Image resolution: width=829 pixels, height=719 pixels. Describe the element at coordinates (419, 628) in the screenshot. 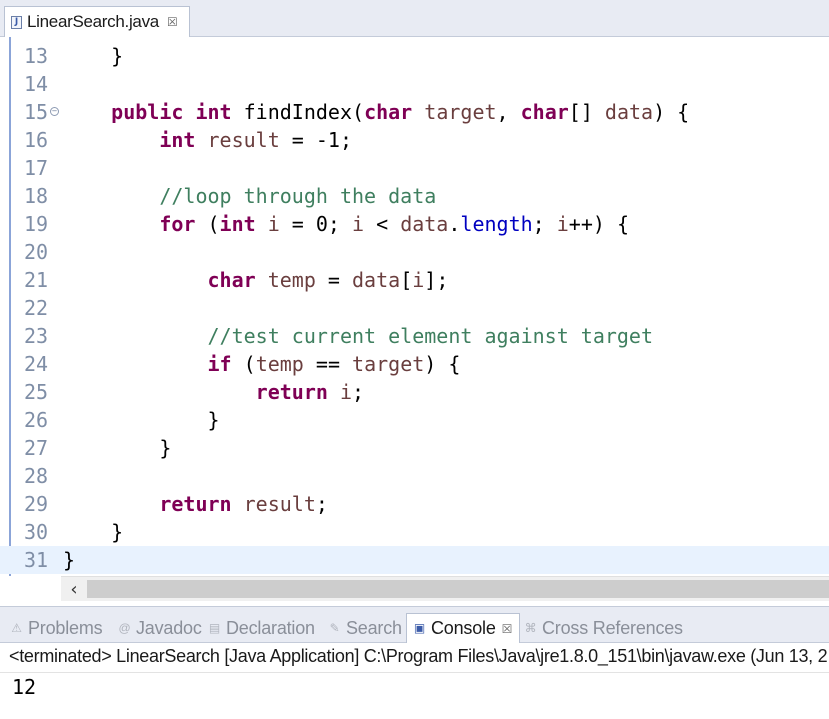

I see `console-icon: ▣` at that location.